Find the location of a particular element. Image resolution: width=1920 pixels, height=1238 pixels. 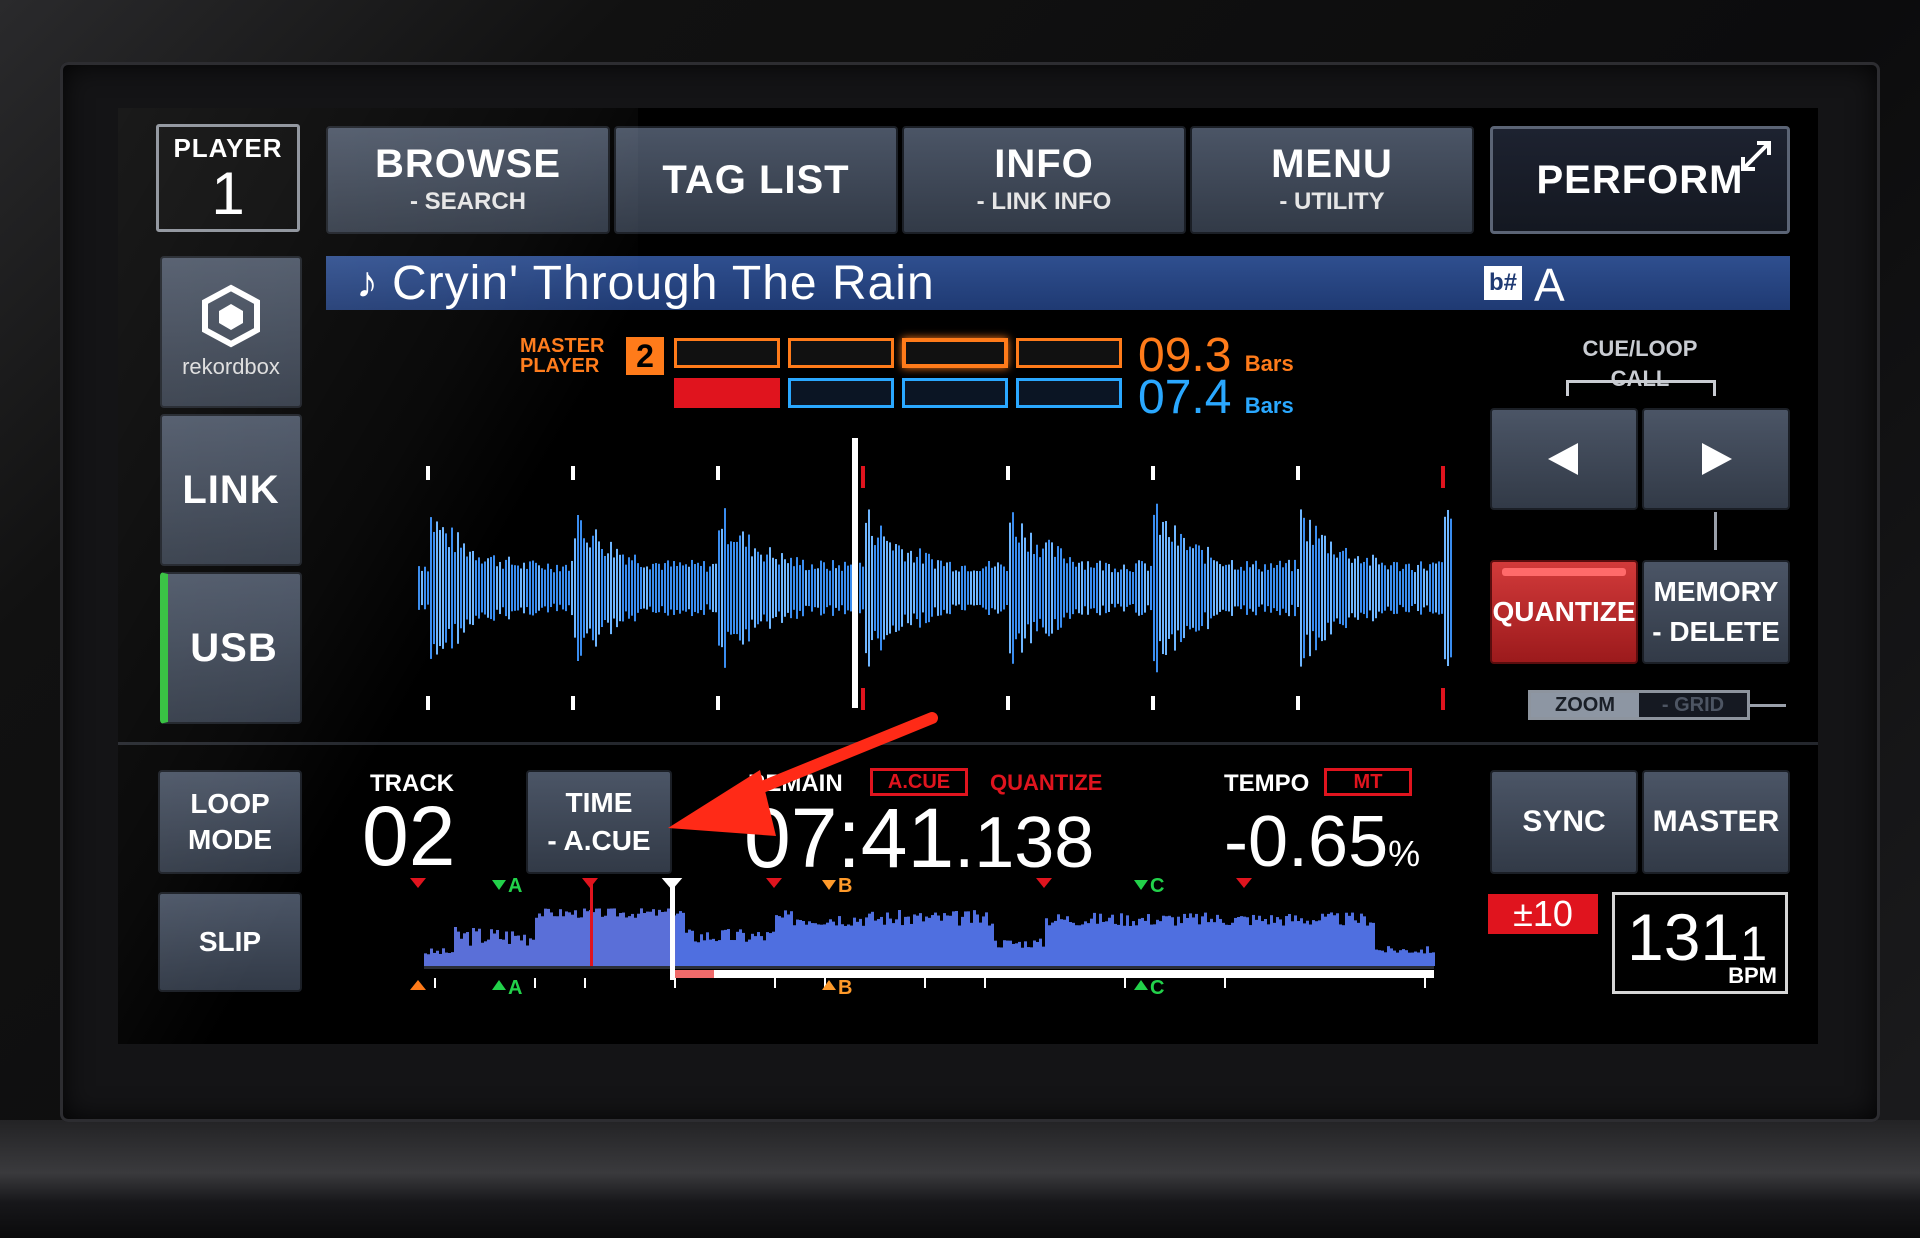

zoomed-waveform is located at coordinates (913, 588).